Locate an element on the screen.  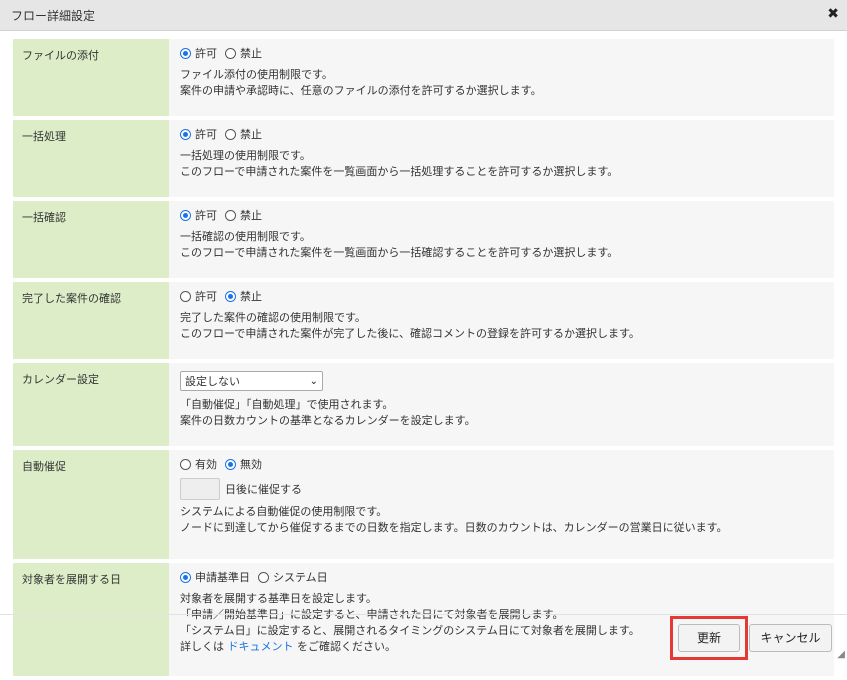
setting-label: 完了した案件の確認 is located at coordinates (91, 320).